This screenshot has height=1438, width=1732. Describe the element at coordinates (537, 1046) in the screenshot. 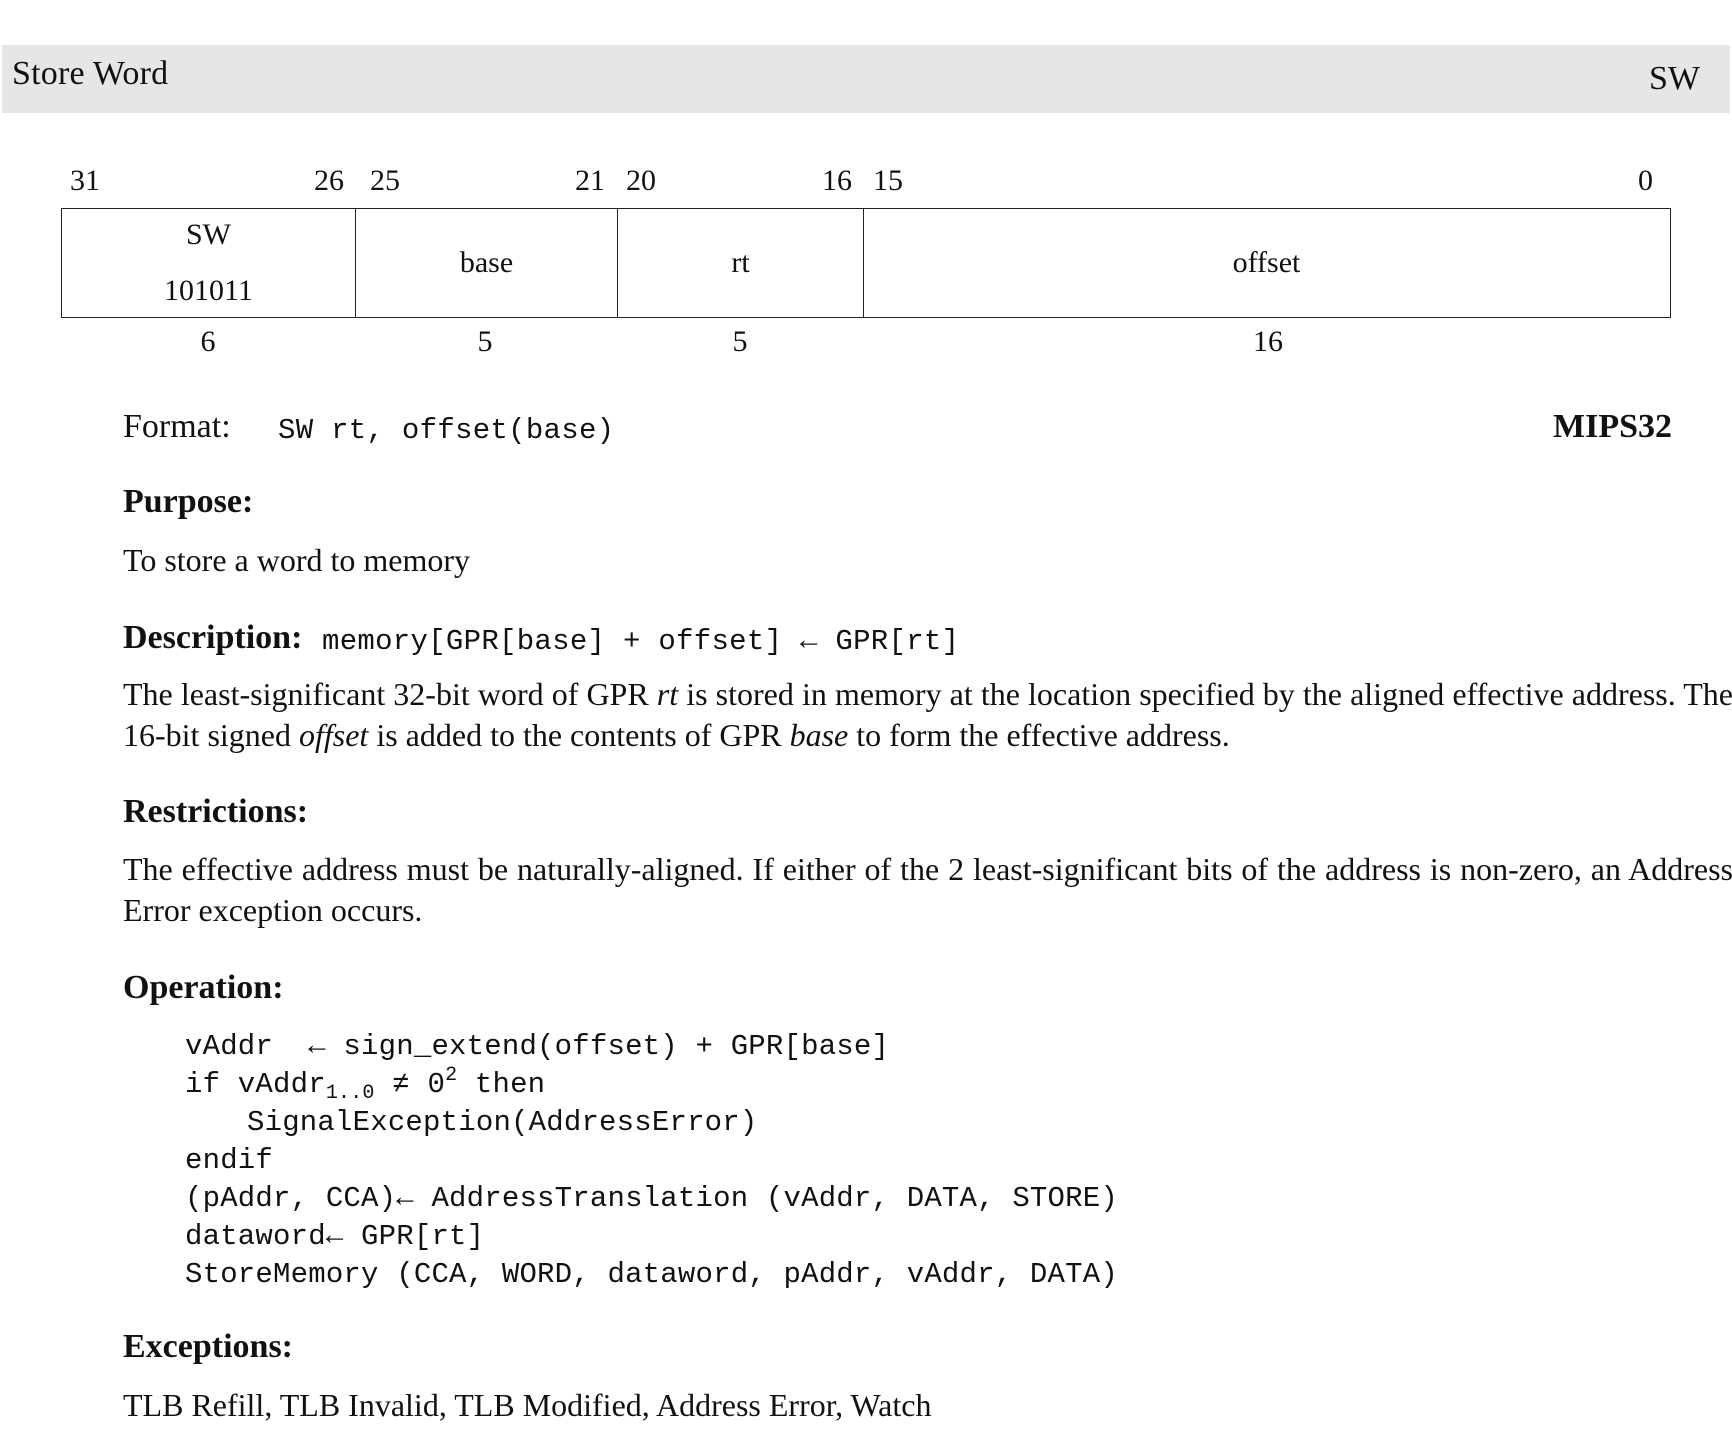

I see `code-line: vAddr ← sign_extend(offset) + GPR[base]` at that location.